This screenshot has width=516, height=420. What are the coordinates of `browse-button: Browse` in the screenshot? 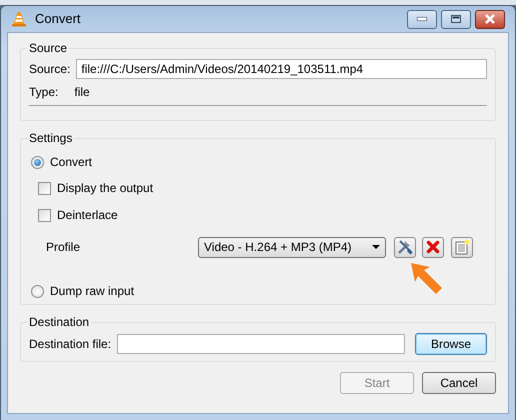 It's located at (451, 344).